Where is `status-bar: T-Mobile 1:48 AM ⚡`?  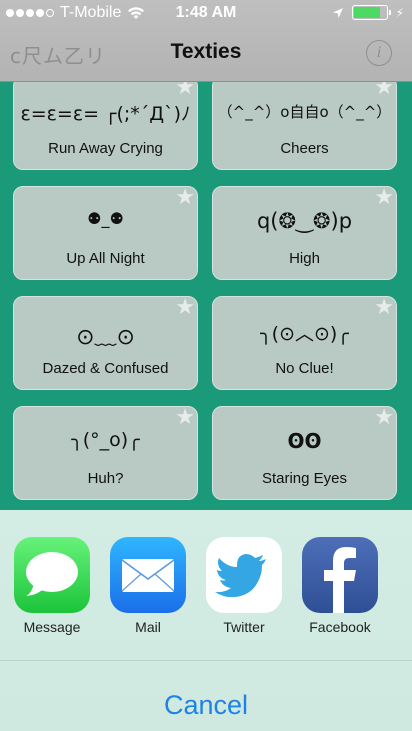
status-bar: T-Mobile 1:48 AM ⚡ is located at coordinates (206, 15).